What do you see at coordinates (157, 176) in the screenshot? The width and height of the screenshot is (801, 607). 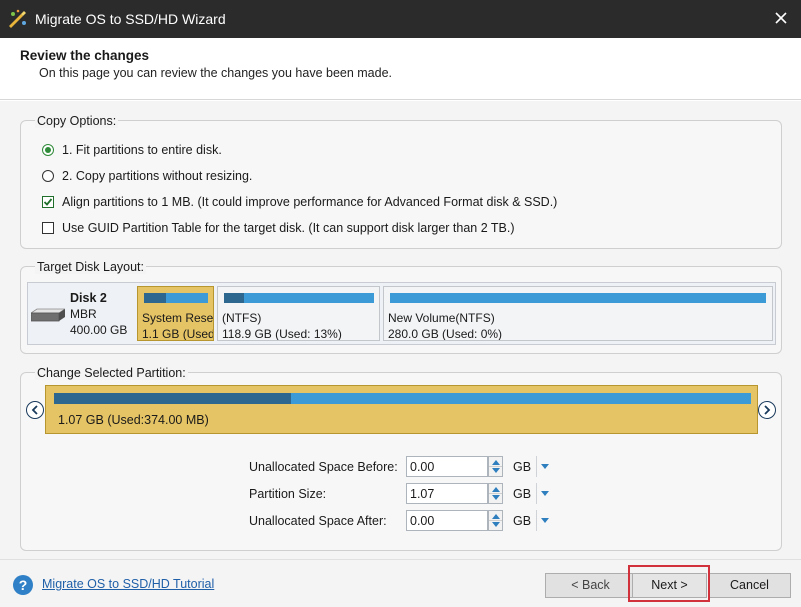 I see `copy-without-resizing-label: 2. Copy partitions without resizing.` at bounding box center [157, 176].